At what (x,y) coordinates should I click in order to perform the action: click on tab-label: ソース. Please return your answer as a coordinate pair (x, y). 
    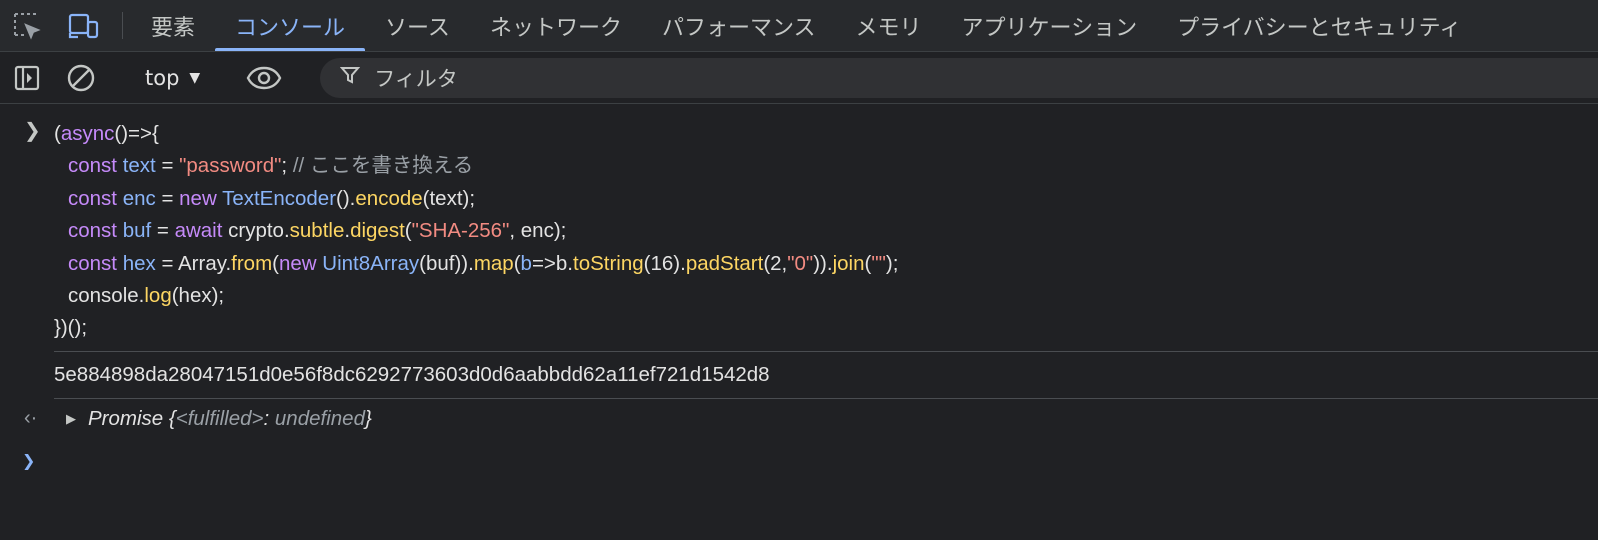
    Looking at the image, I should click on (417, 28).